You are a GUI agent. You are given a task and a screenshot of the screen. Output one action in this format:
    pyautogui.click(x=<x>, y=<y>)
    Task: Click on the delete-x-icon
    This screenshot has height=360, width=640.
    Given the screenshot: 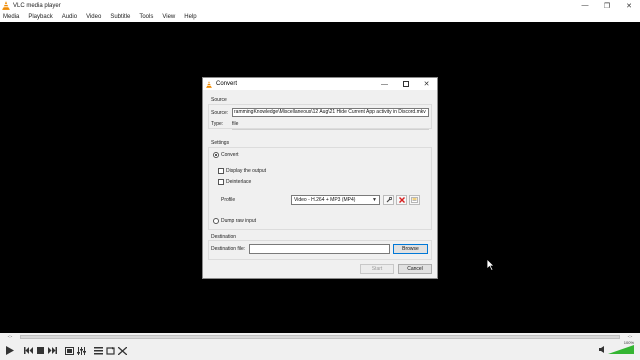 What is the action you would take?
    pyautogui.click(x=401, y=200)
    